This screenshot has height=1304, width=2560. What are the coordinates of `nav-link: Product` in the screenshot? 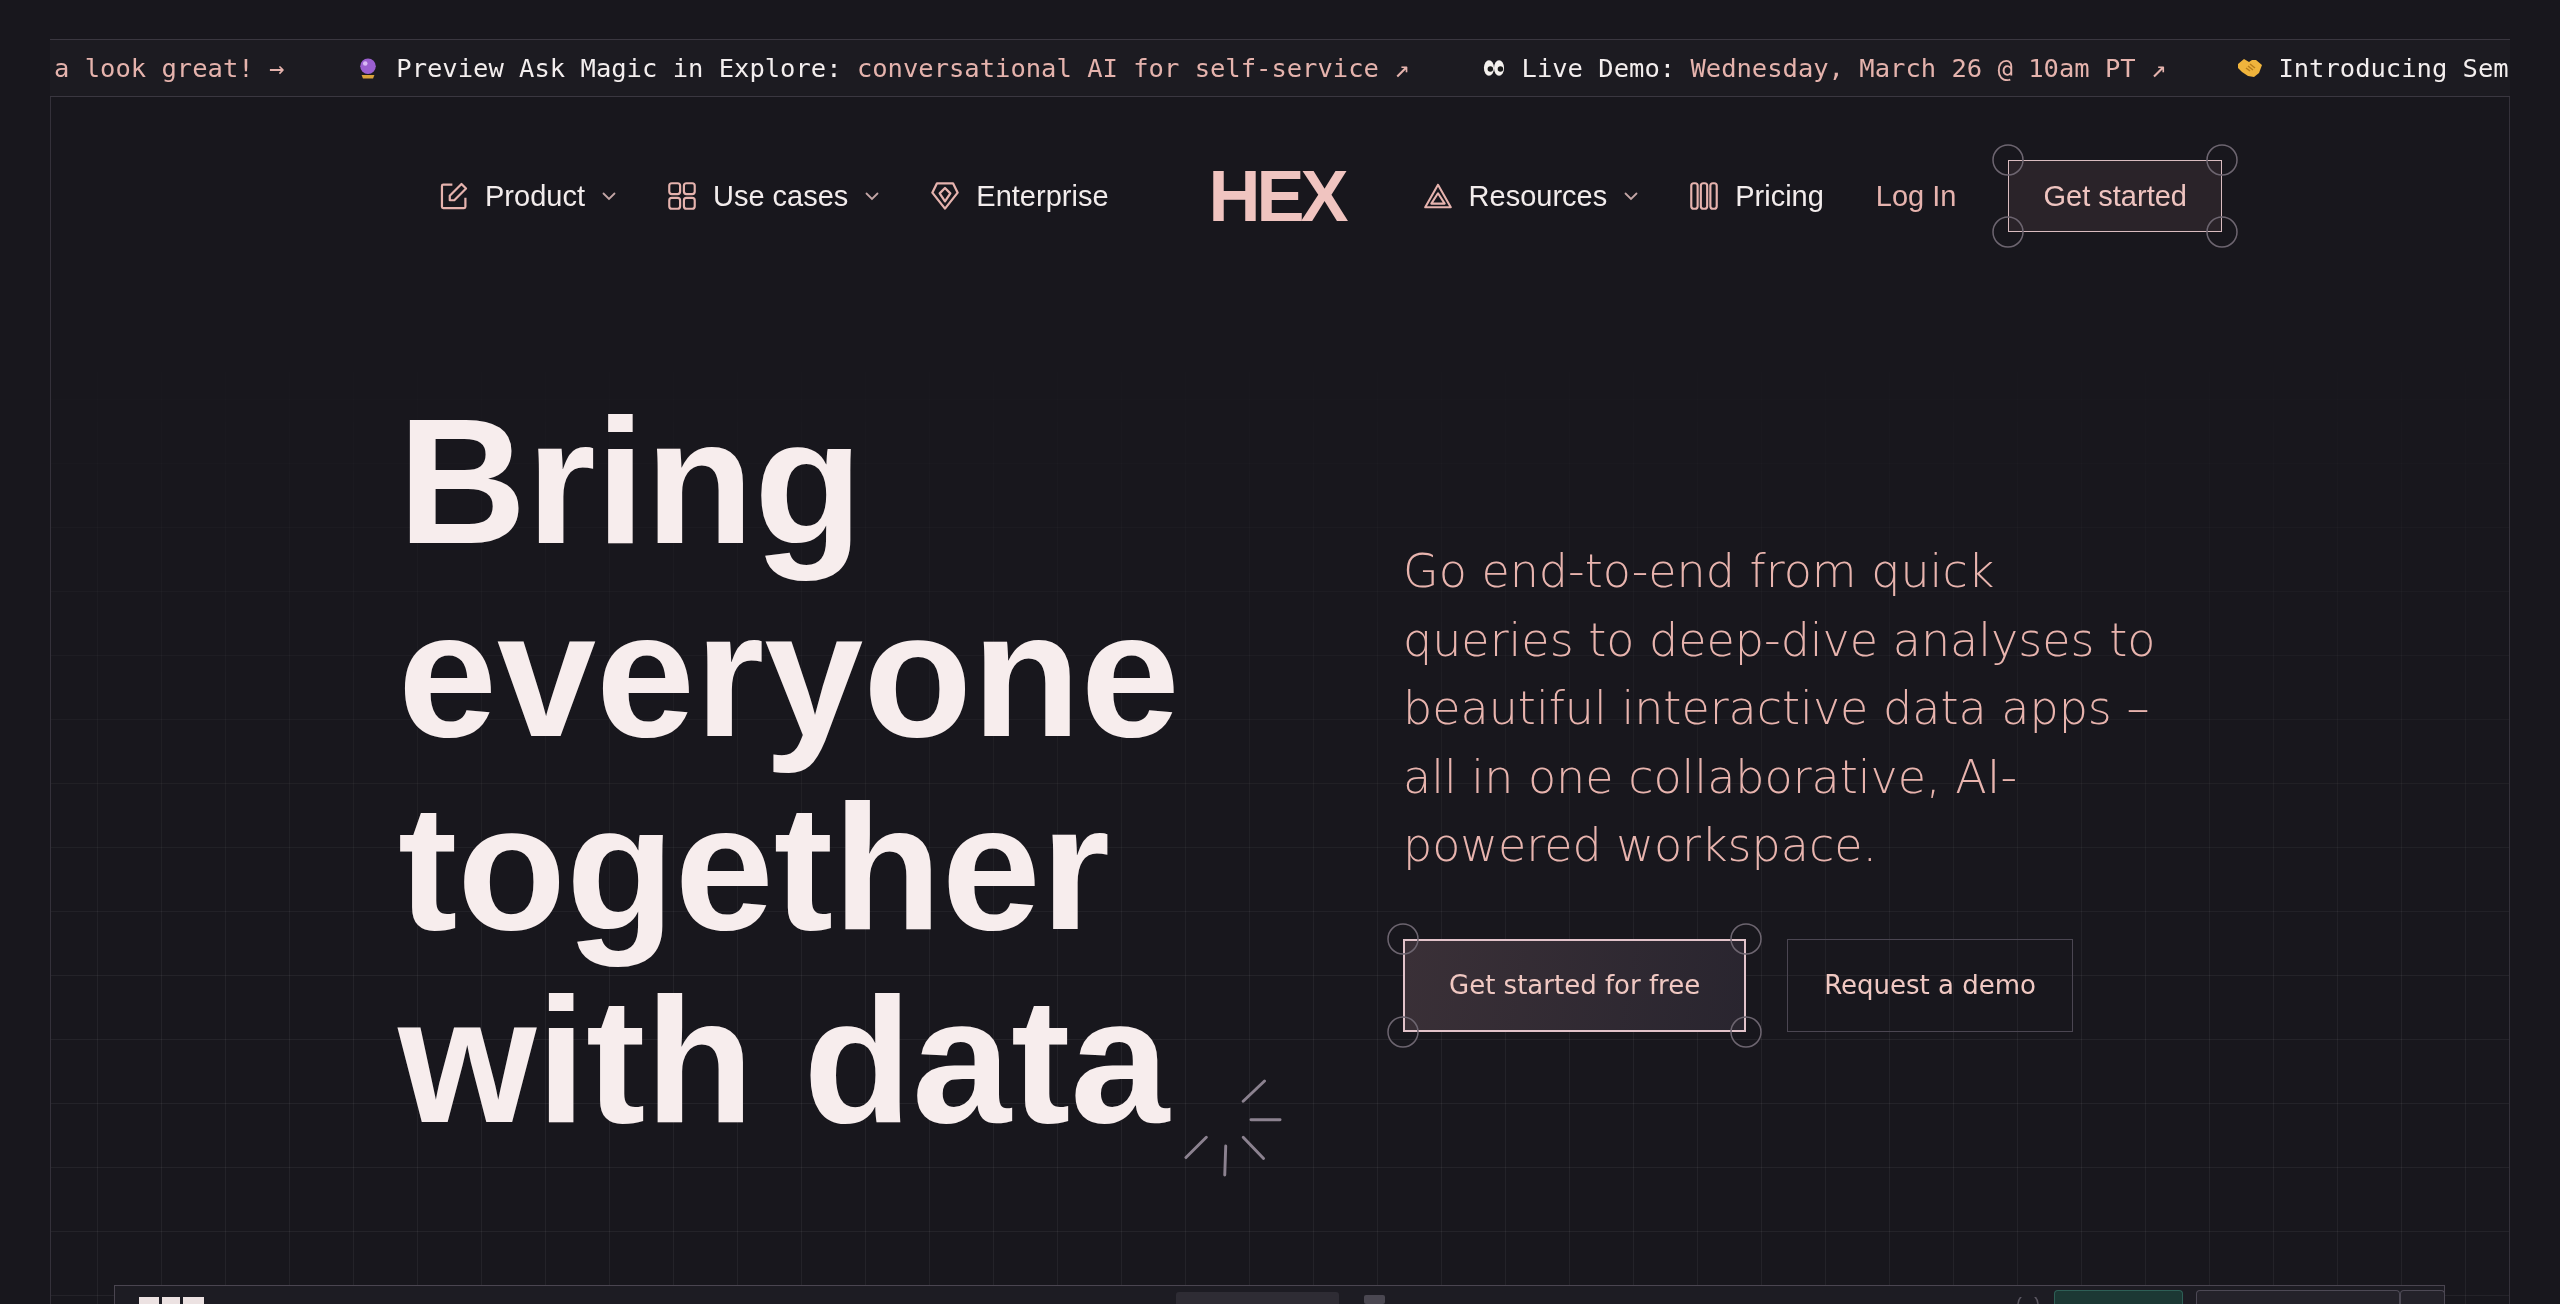 It's located at (528, 196).